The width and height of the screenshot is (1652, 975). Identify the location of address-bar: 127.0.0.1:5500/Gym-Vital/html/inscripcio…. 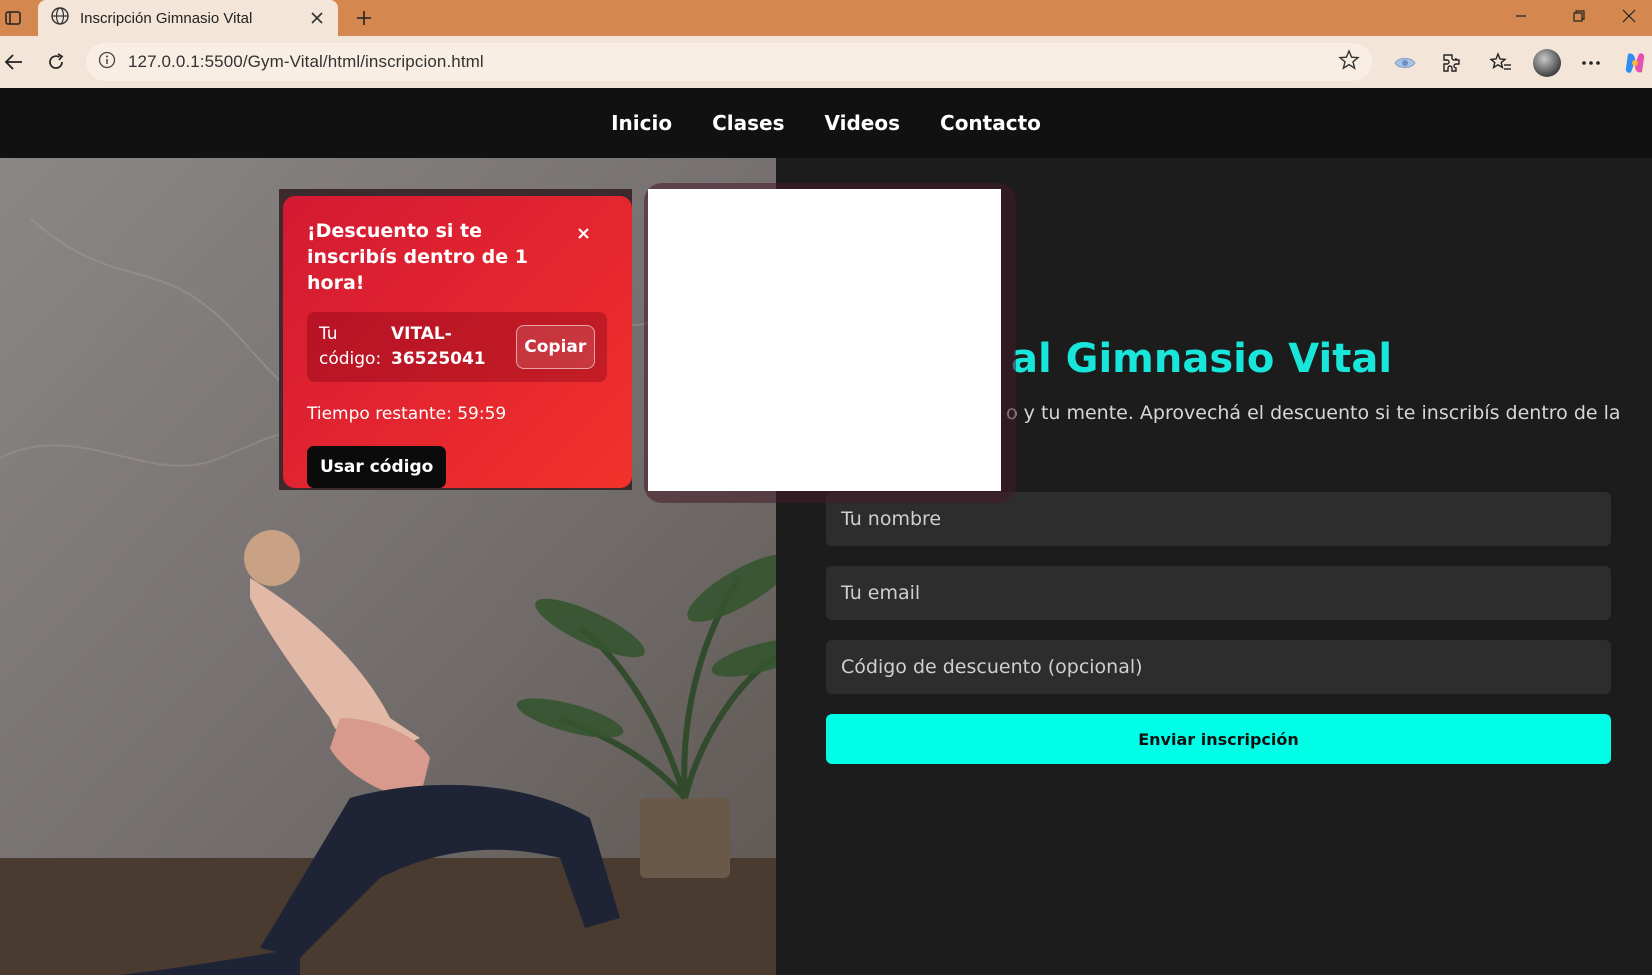
(729, 62).